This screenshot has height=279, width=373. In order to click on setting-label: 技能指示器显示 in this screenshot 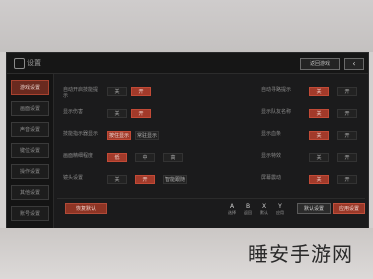, I will do `click(81, 134)`.